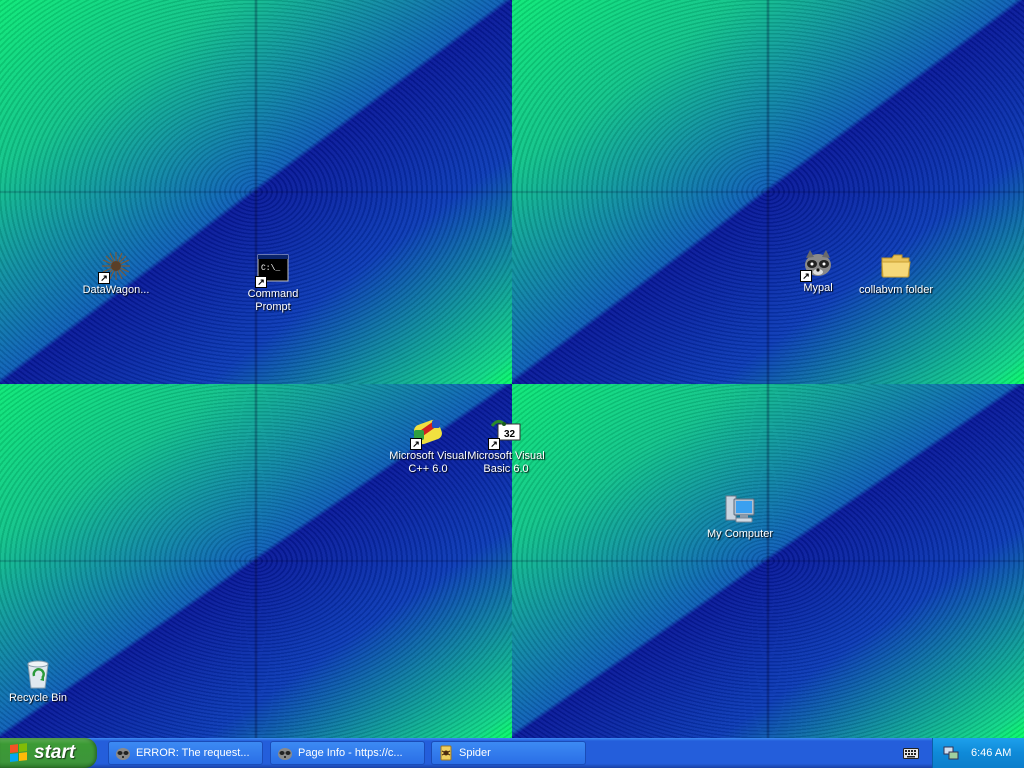 The width and height of the screenshot is (1024, 768). What do you see at coordinates (951, 753) in the screenshot?
I see `network-icon` at bounding box center [951, 753].